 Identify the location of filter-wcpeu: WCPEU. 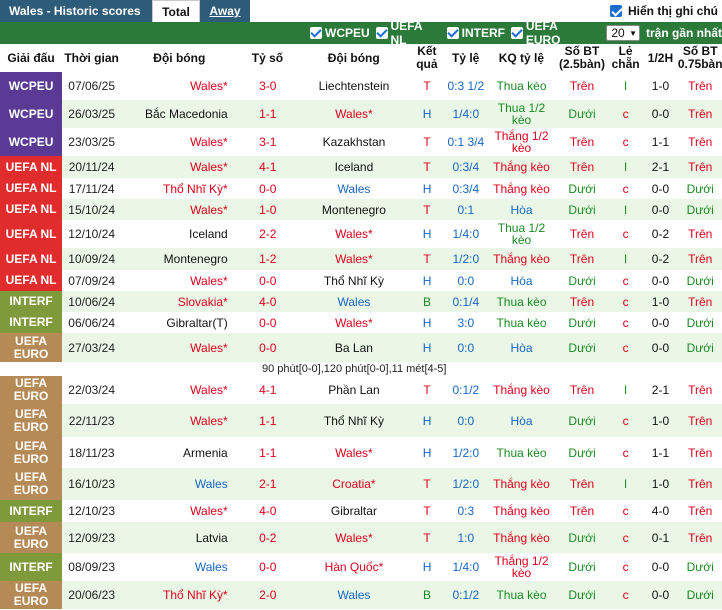
(340, 33).